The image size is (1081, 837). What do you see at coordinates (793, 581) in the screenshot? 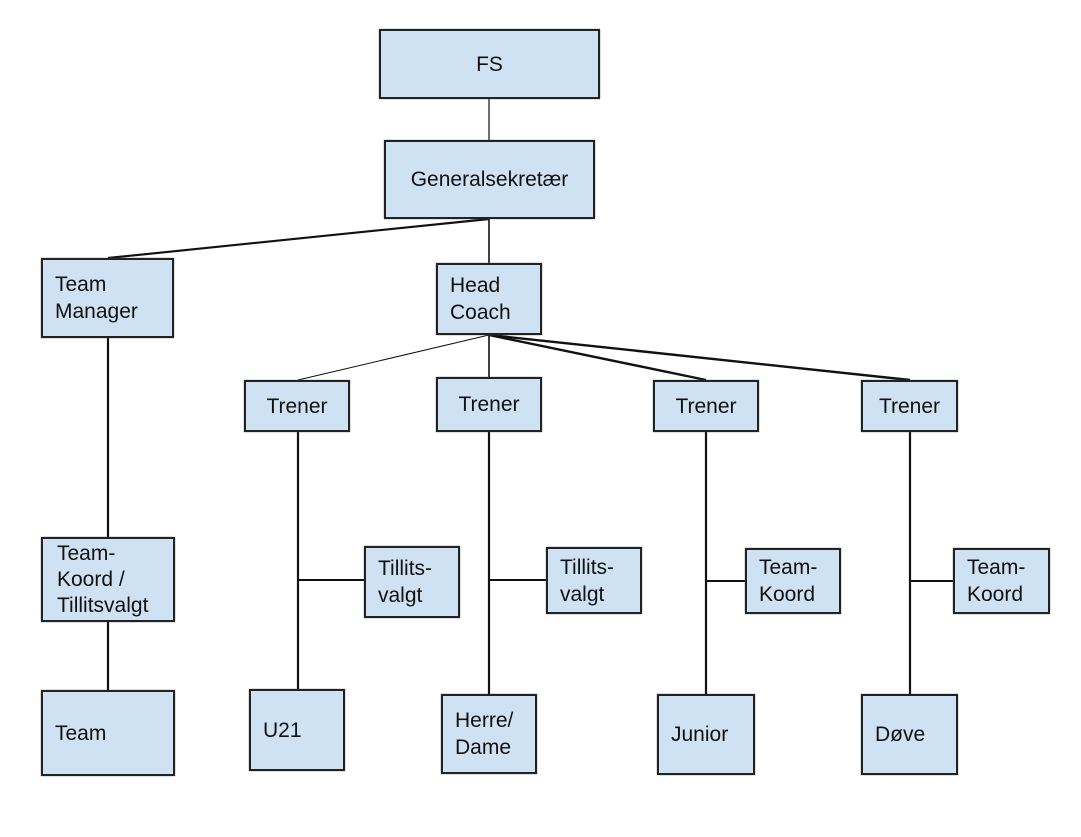
I see `node-teamkoord-3: Team- Koord` at bounding box center [793, 581].